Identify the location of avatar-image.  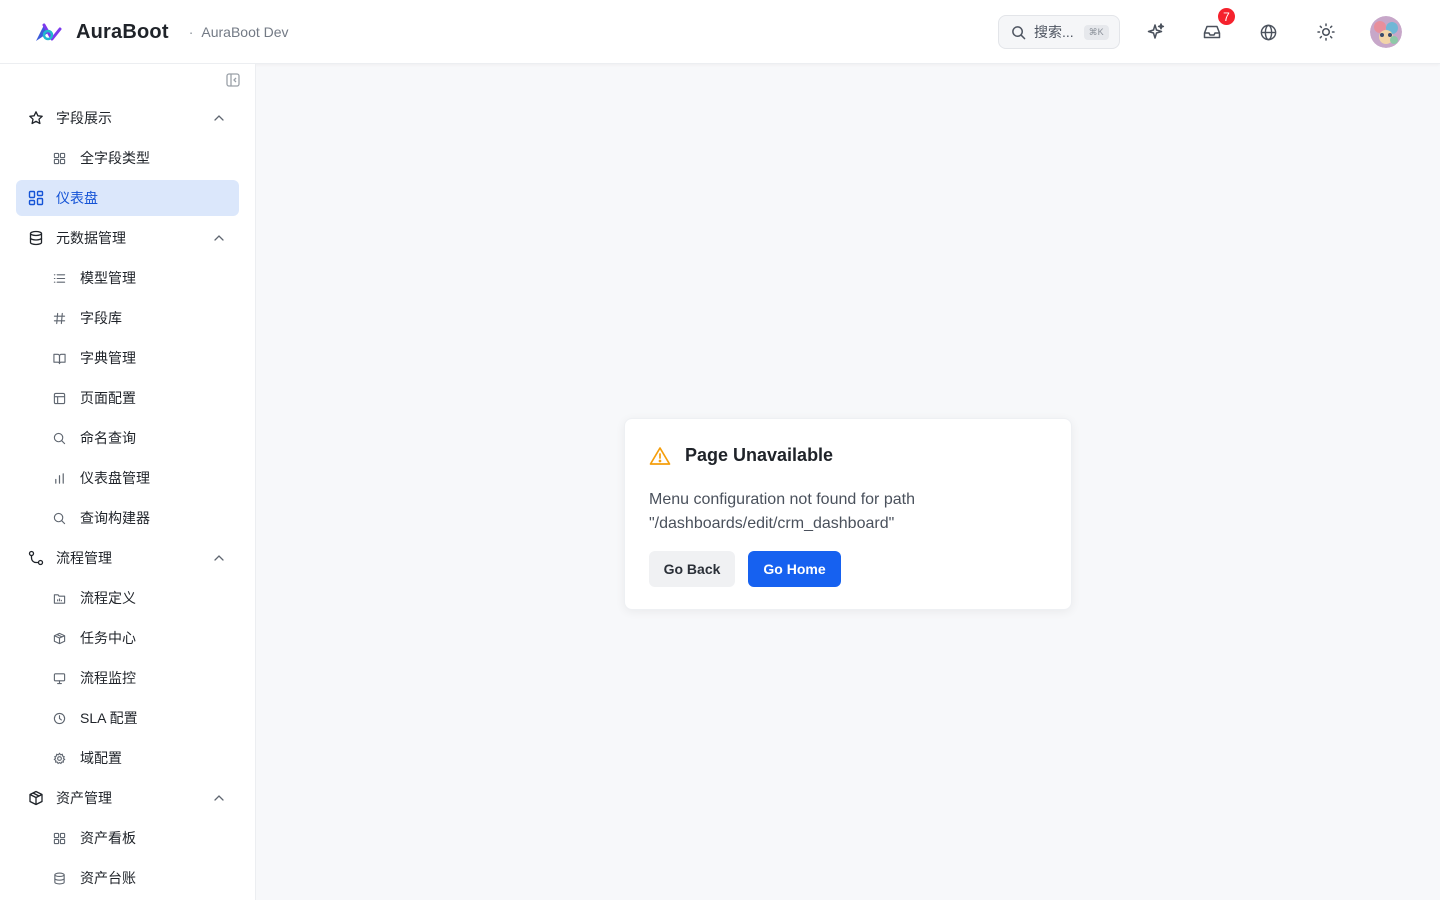
(1386, 32).